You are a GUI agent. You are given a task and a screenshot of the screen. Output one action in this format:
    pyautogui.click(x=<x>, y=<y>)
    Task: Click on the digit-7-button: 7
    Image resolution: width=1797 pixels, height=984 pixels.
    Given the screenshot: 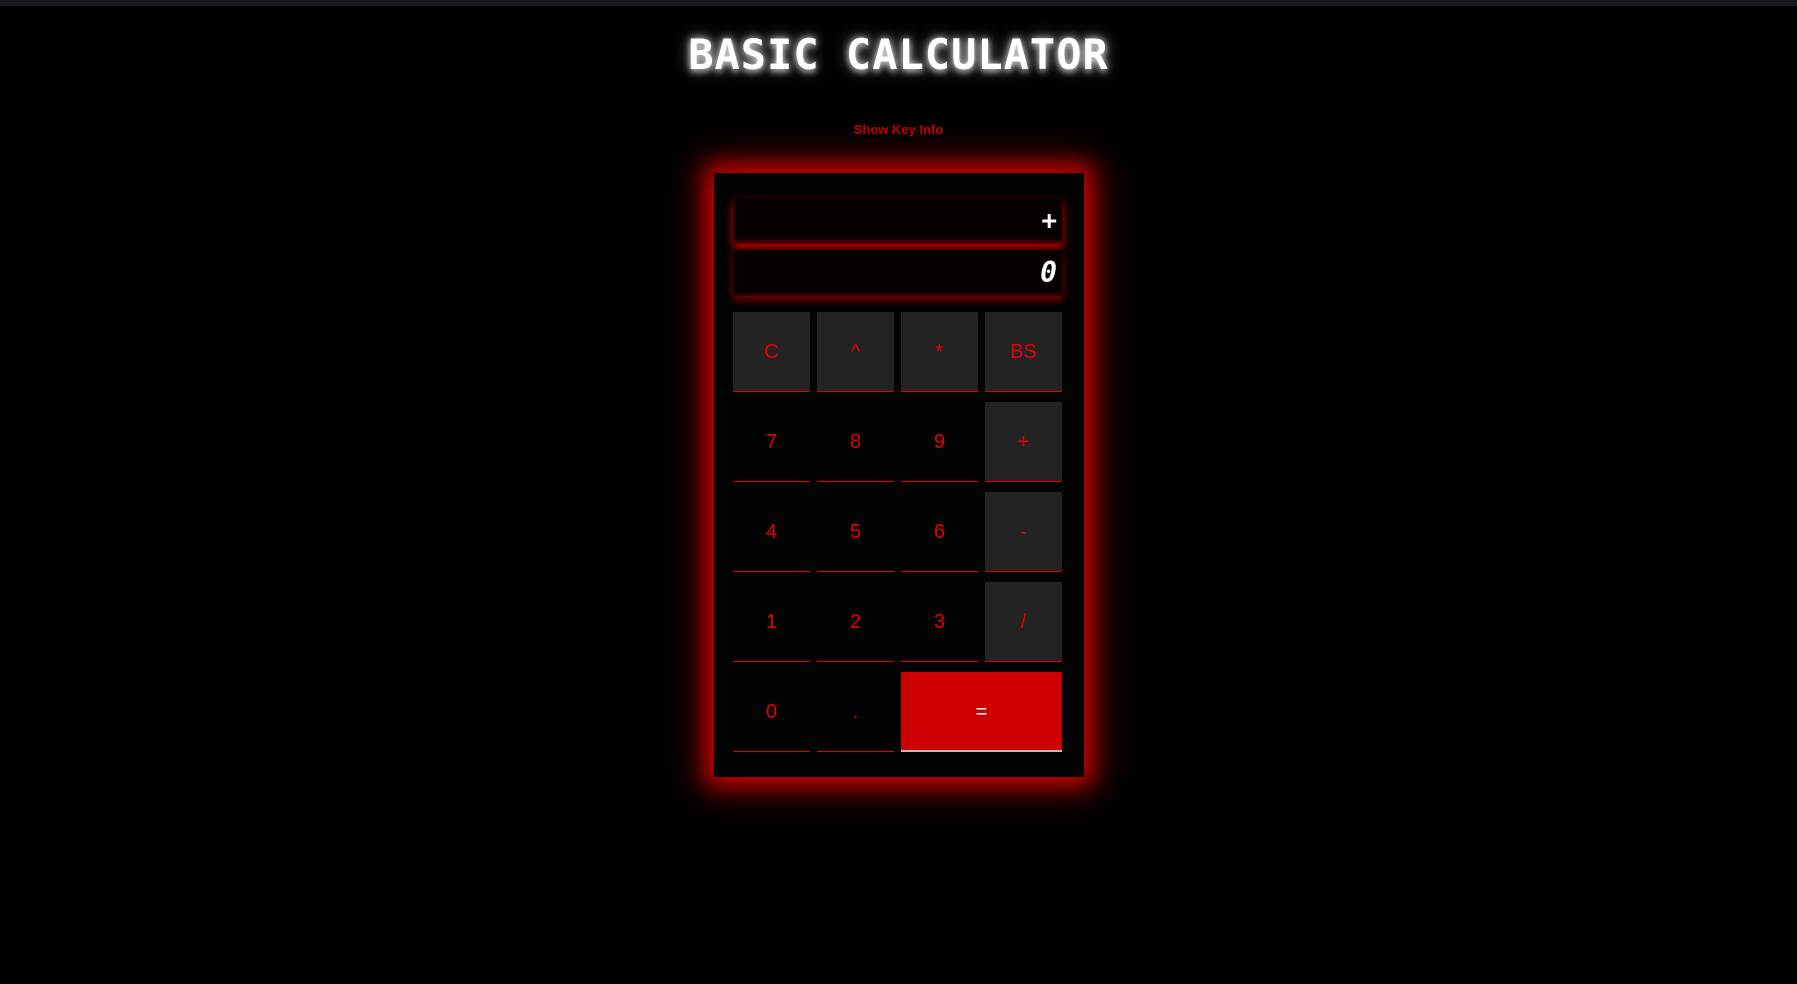 What is the action you would take?
    pyautogui.click(x=771, y=442)
    